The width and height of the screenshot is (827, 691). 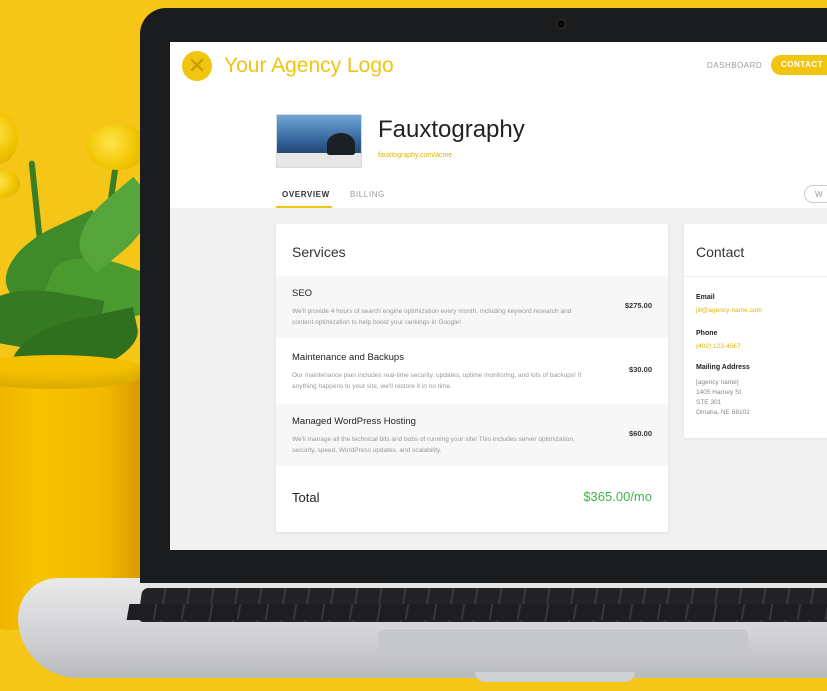 I want to click on address-line: [agency name], so click(x=717, y=382).